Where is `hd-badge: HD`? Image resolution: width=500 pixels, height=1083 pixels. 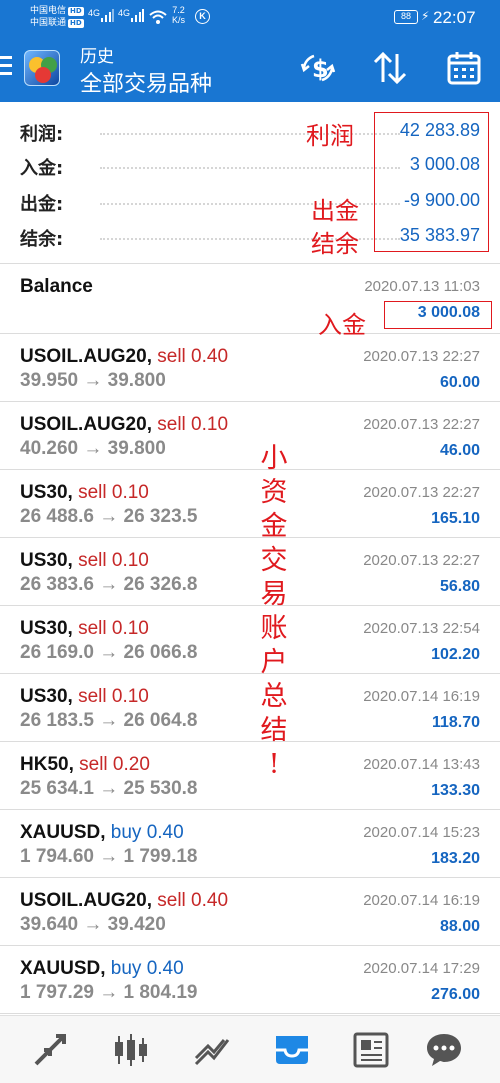 hd-badge: HD is located at coordinates (76, 23).